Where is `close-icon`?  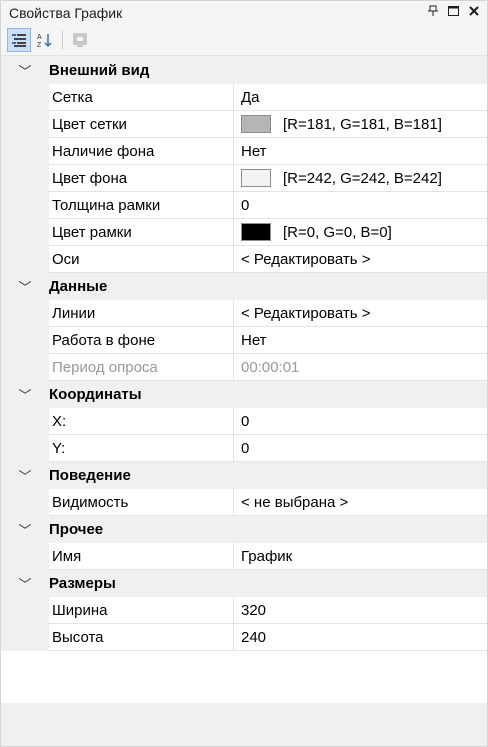 close-icon is located at coordinates (474, 13).